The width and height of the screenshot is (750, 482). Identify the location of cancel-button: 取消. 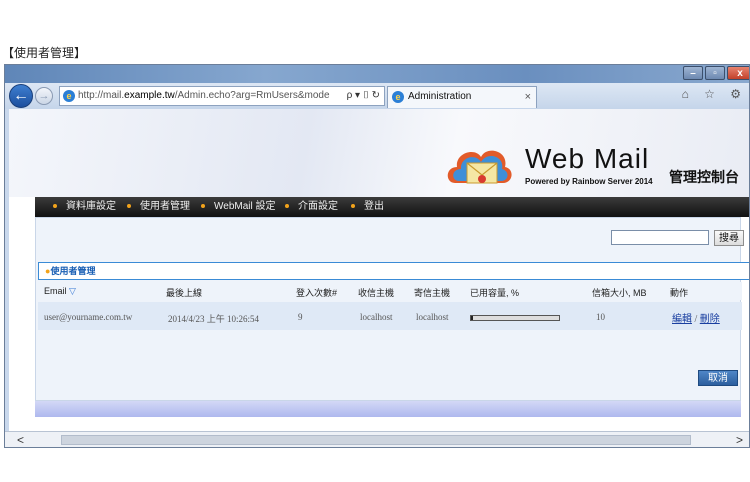
(718, 378).